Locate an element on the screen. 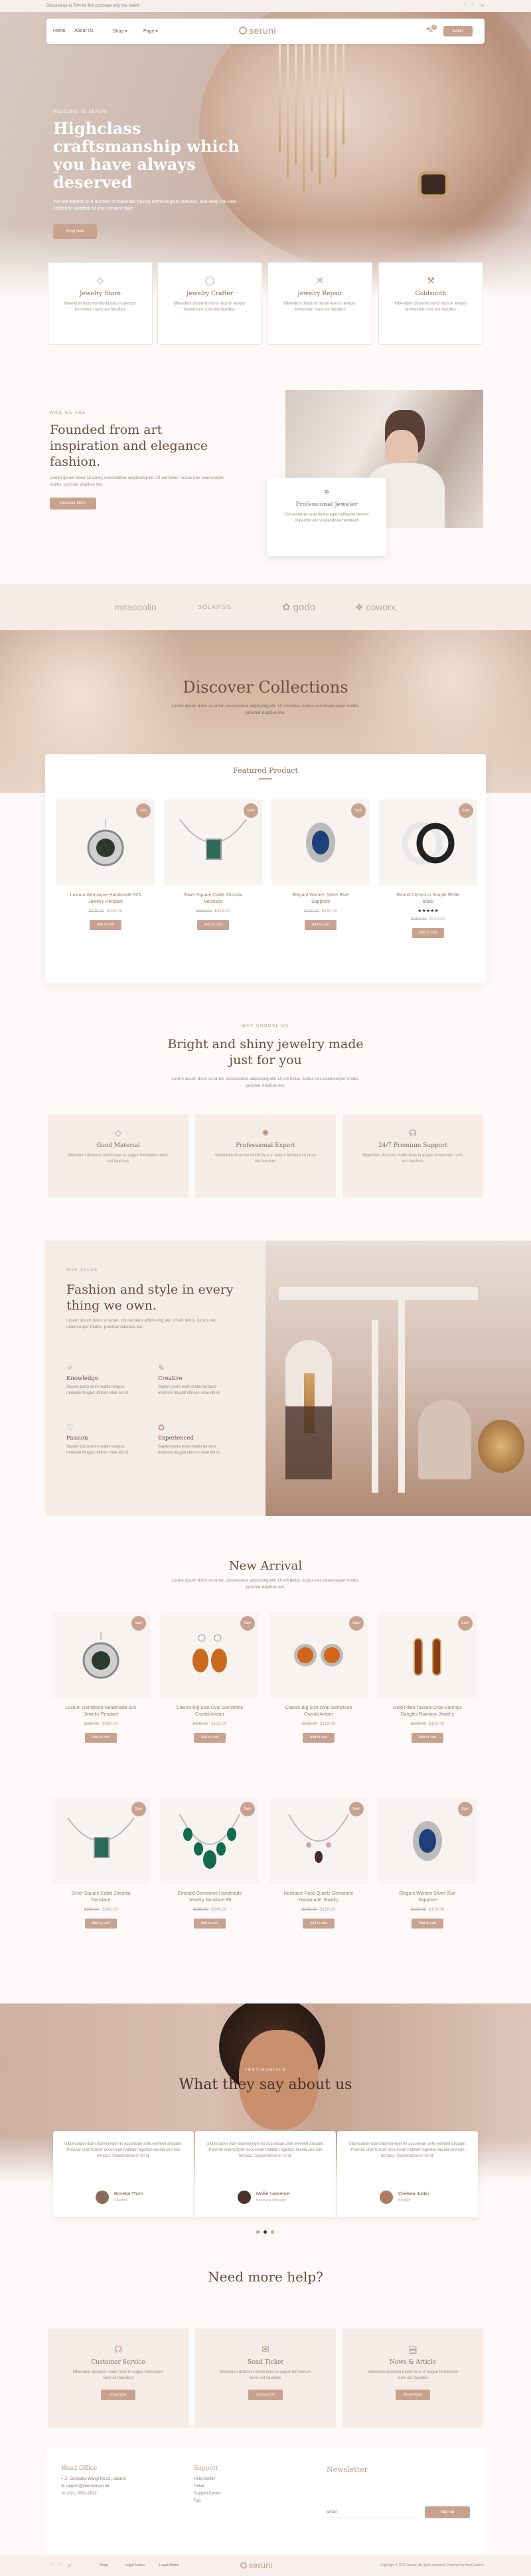 This screenshot has height=2576, width=531. sapphire-ring-image is located at coordinates (427, 1841).